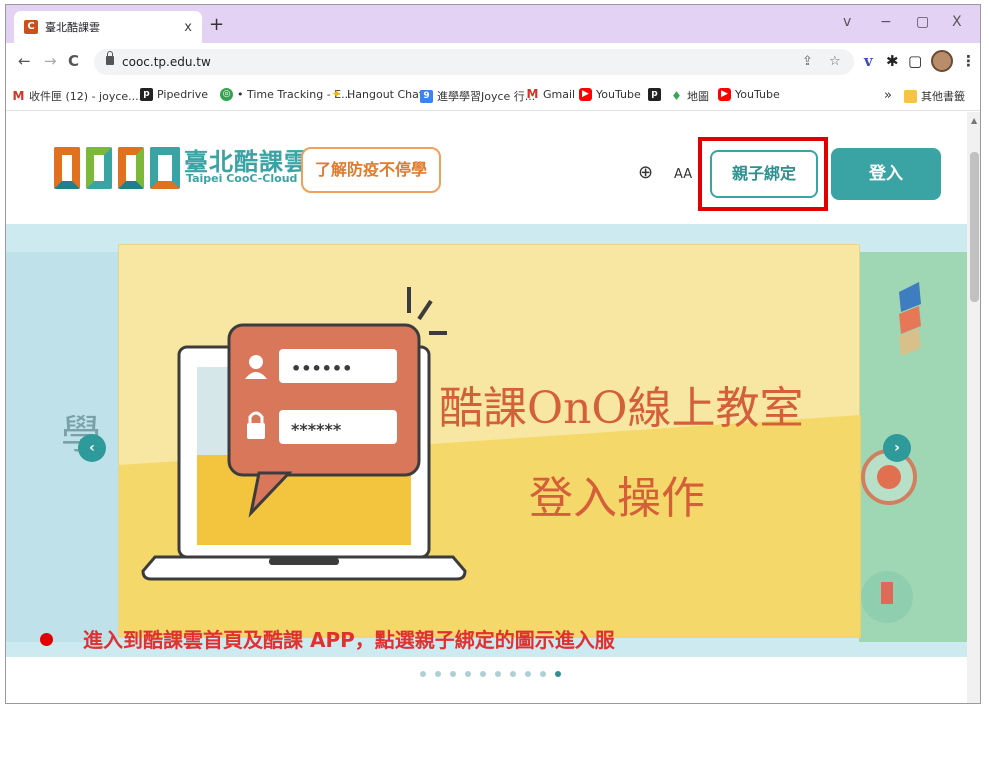  What do you see at coordinates (50, 61) in the screenshot?
I see `forward-button: →` at bounding box center [50, 61].